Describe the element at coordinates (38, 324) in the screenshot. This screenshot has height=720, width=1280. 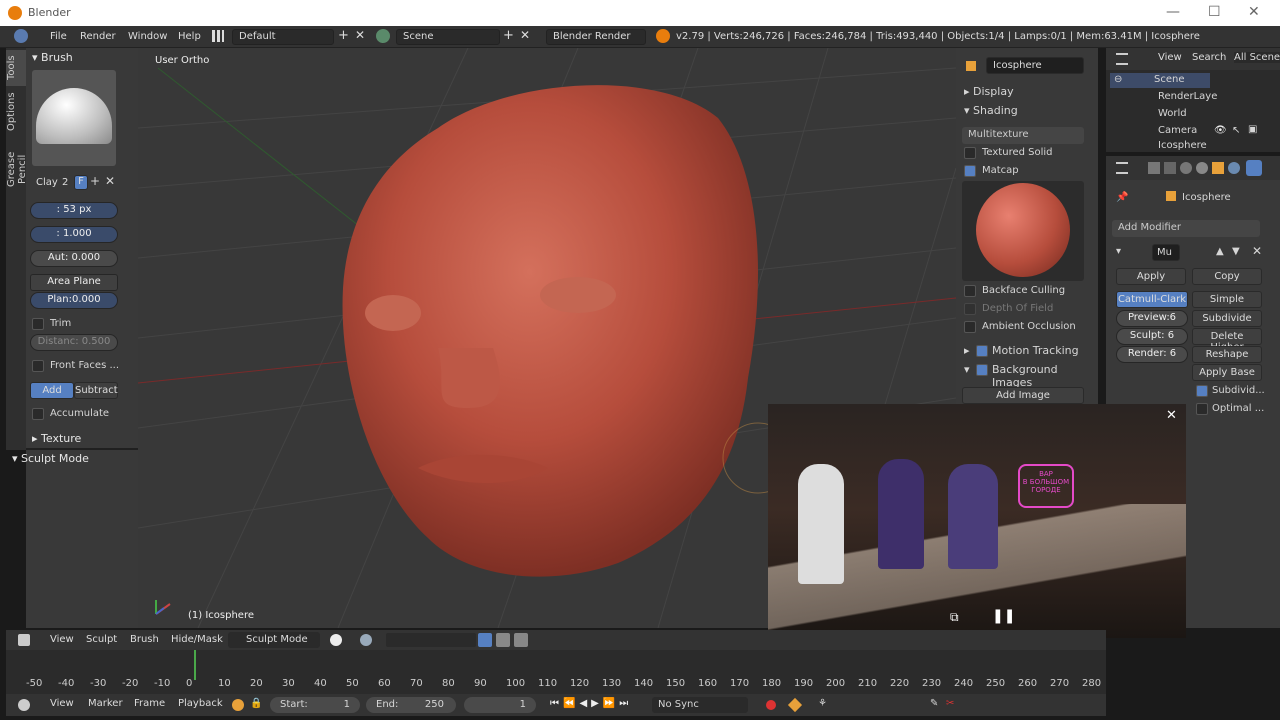
I see `trim-checkbox` at that location.